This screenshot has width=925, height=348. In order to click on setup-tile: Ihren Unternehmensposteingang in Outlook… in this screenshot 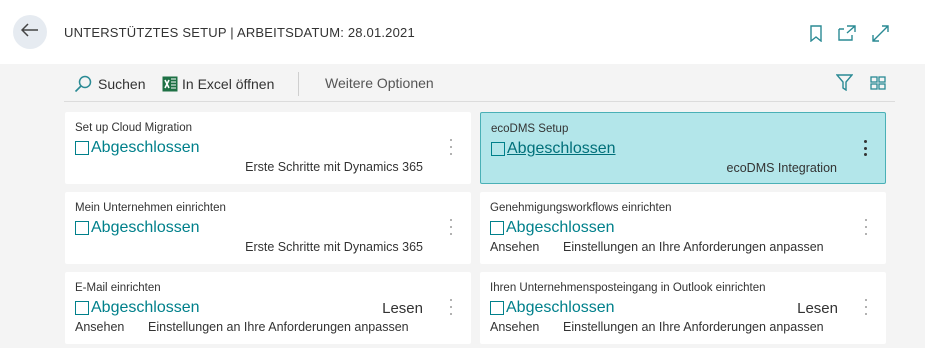, I will do `click(683, 308)`.